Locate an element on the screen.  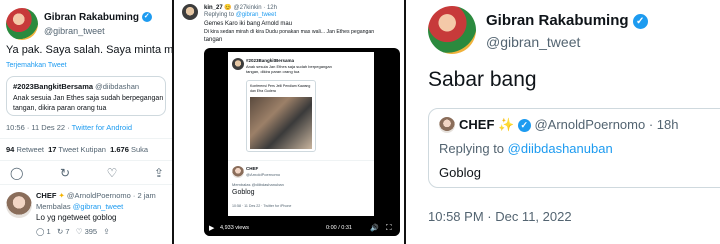
like-label: Suka is located at coordinates (139, 149).